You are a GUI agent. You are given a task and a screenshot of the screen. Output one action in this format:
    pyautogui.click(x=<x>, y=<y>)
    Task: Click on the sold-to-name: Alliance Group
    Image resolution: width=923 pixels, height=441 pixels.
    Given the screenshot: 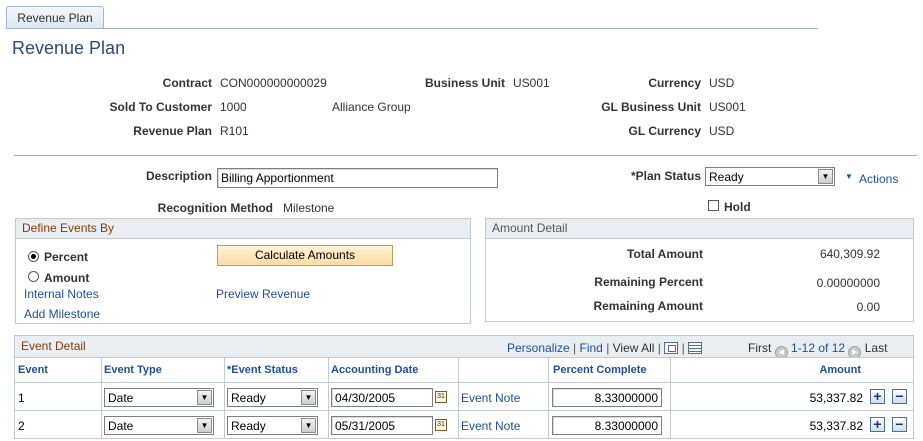 What is the action you would take?
    pyautogui.click(x=371, y=107)
    